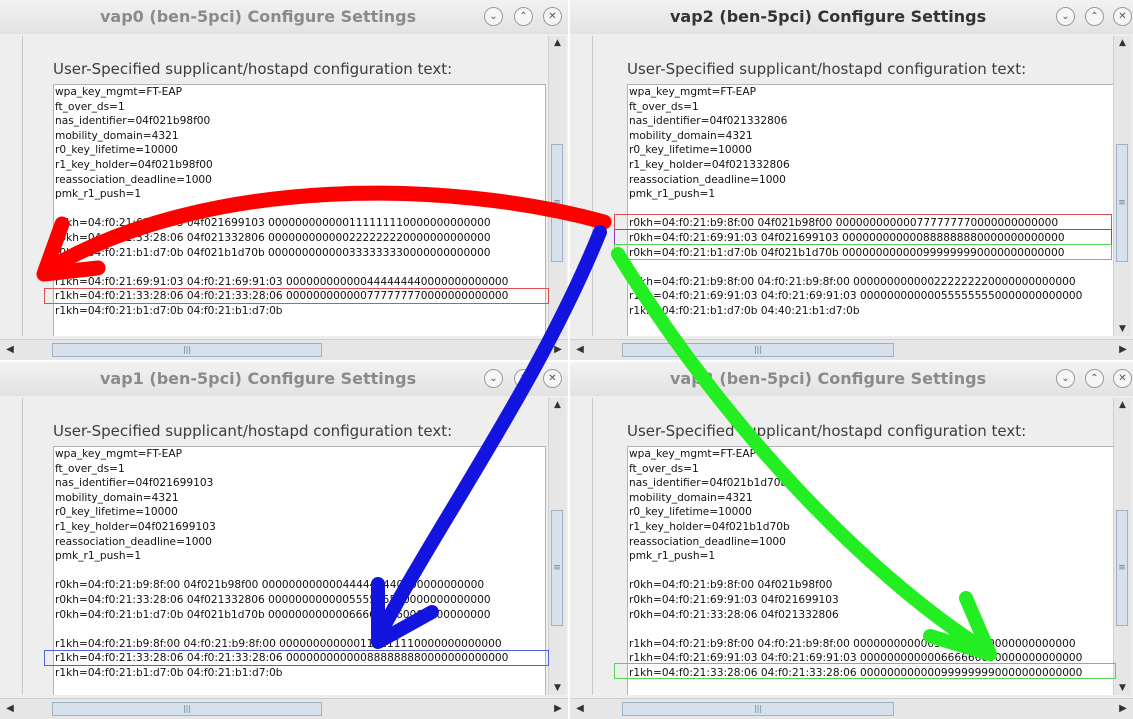 The height and width of the screenshot is (719, 1133). I want to click on config-line: nas_identifier=04f021b98f00, so click(133, 121).